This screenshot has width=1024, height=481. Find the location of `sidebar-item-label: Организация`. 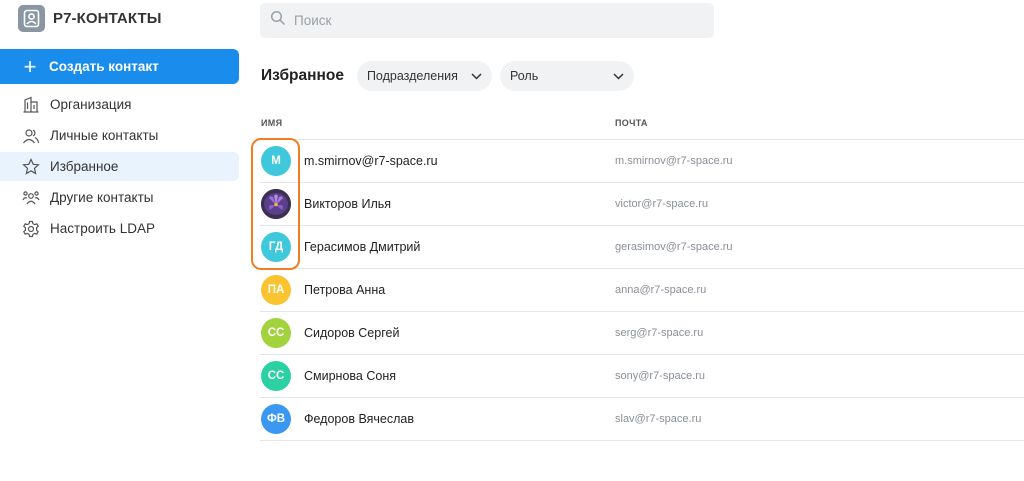

sidebar-item-label: Организация is located at coordinates (91, 104).